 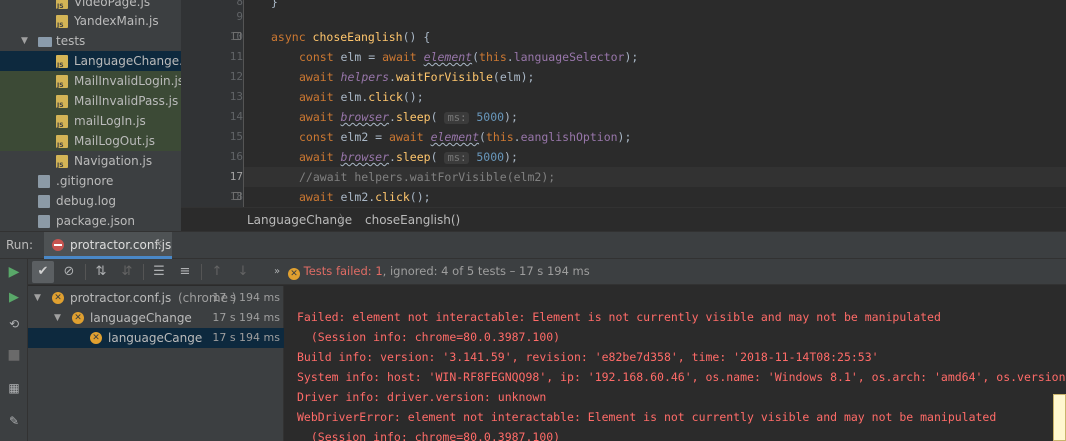 I want to click on tree-item-gitignore: .gitignore, so click(x=90, y=181).